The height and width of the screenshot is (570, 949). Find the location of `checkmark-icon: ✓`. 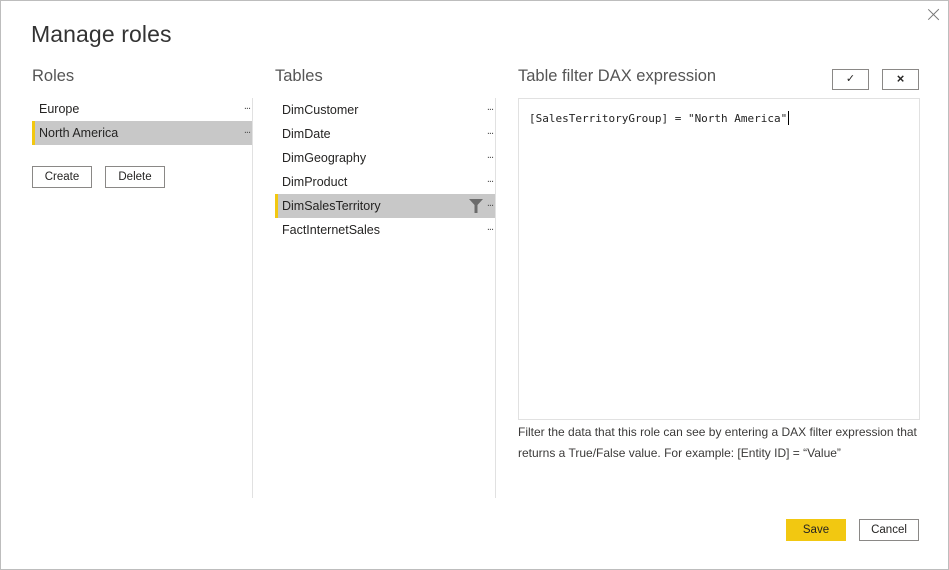

checkmark-icon: ✓ is located at coordinates (850, 79).